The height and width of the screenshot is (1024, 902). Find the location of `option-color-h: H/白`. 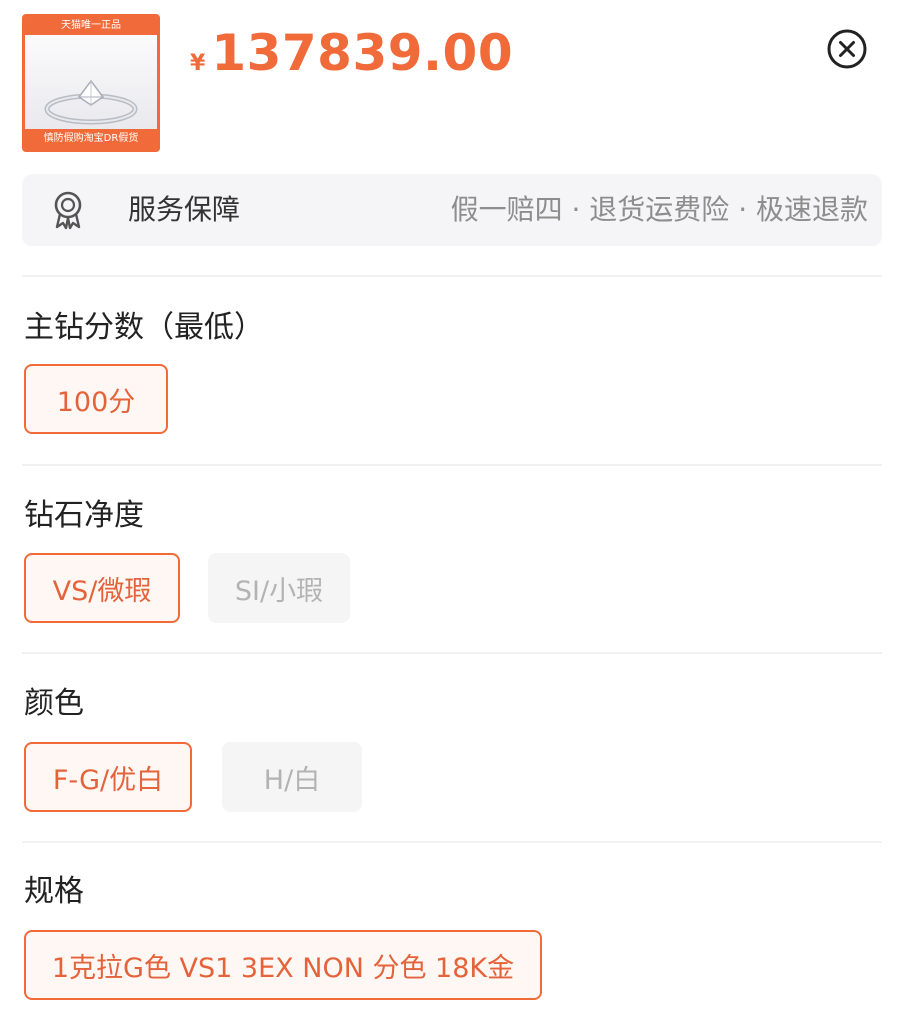

option-color-h: H/白 is located at coordinates (292, 777).